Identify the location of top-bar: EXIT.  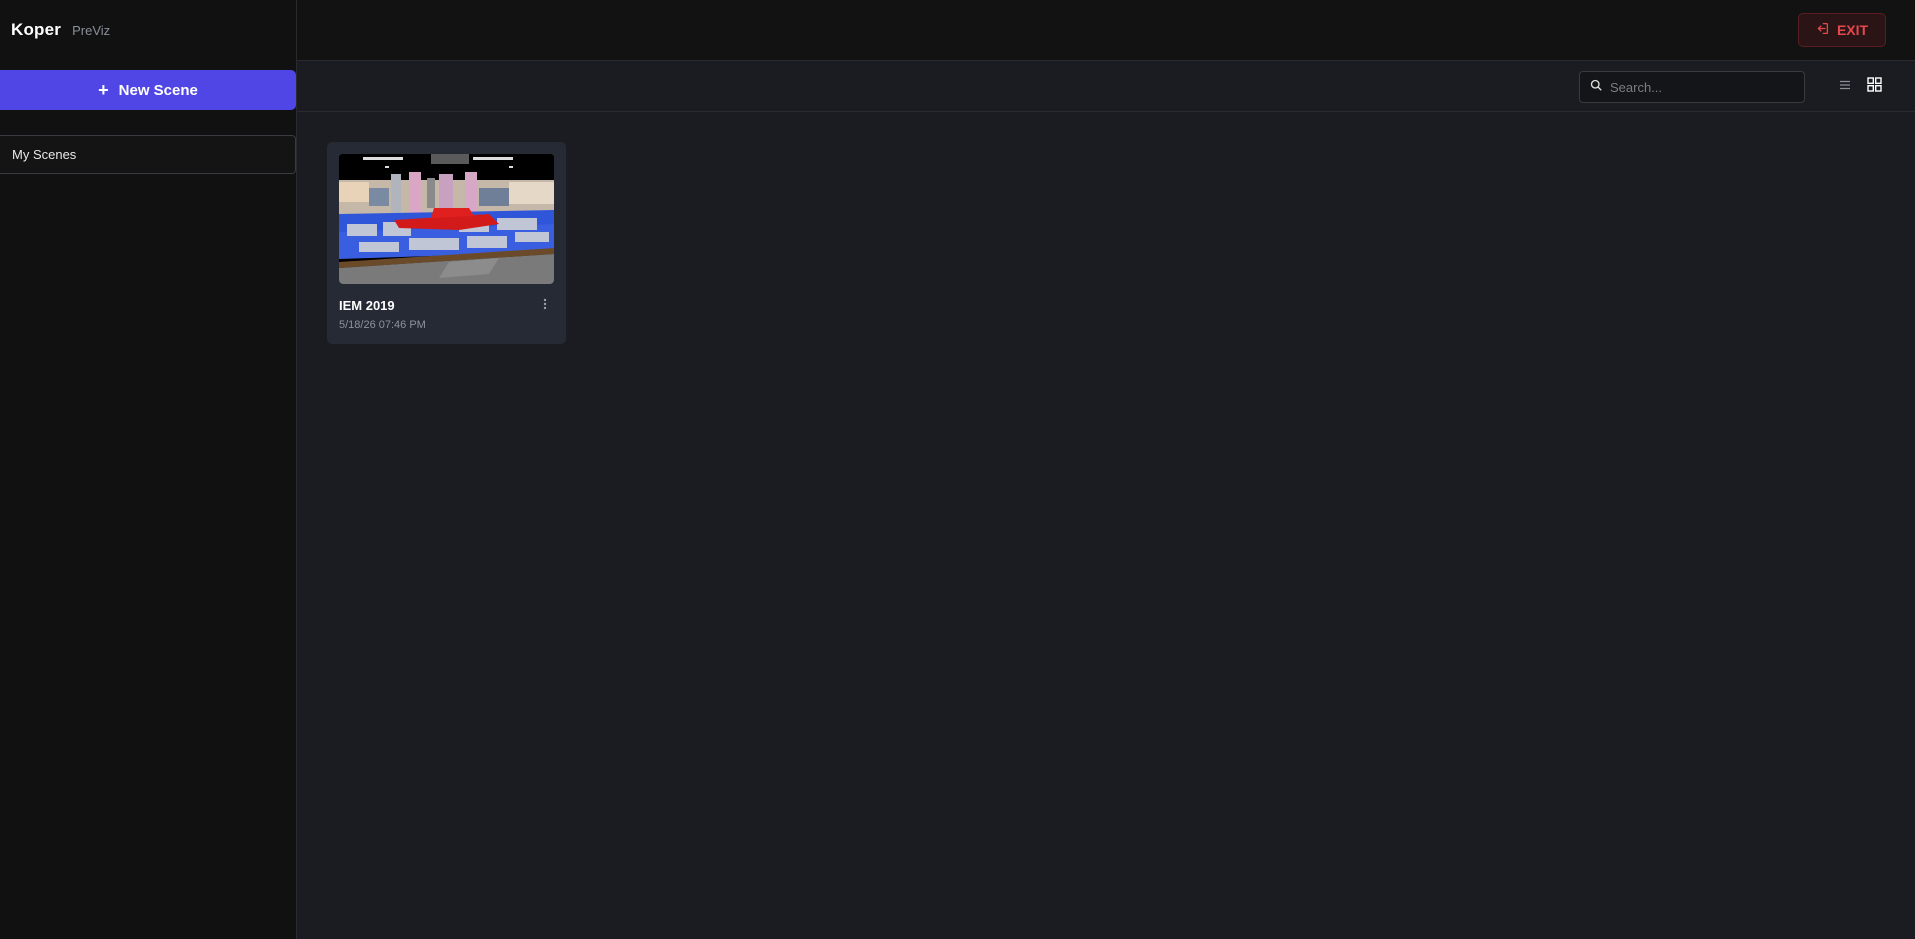
(1106, 30).